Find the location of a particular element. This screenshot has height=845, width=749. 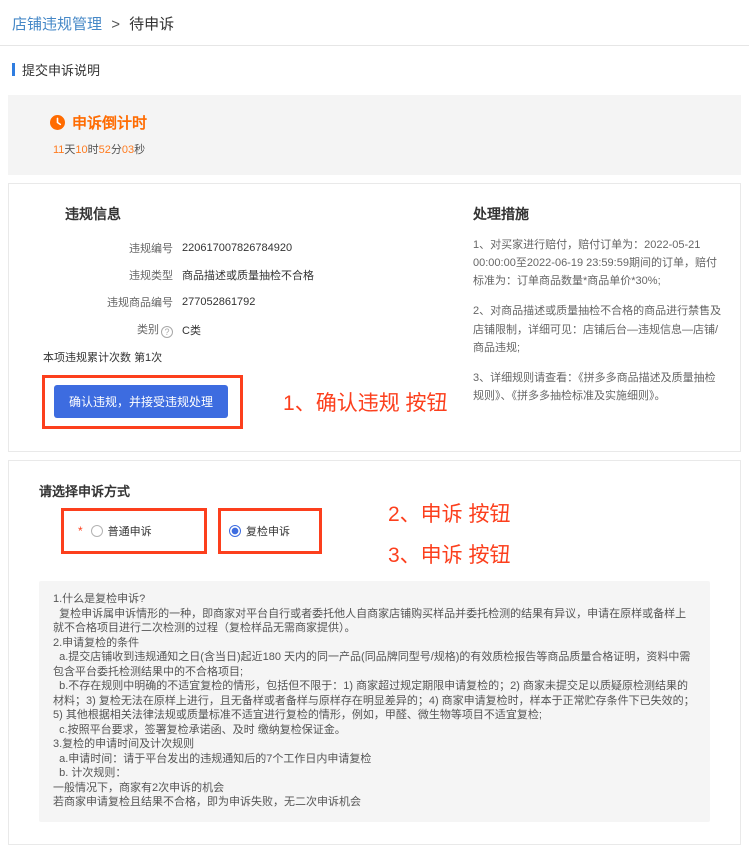

title-accent-bar is located at coordinates (13, 69).